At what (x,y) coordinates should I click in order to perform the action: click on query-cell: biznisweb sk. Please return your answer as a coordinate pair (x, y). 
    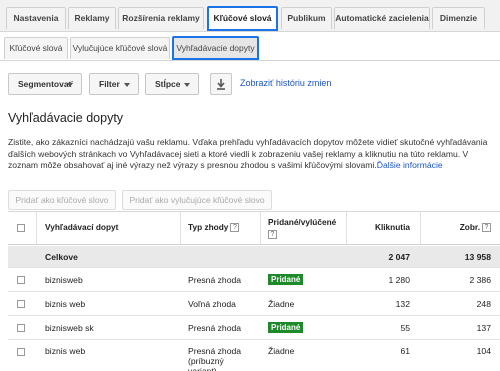
    Looking at the image, I should click on (69, 328).